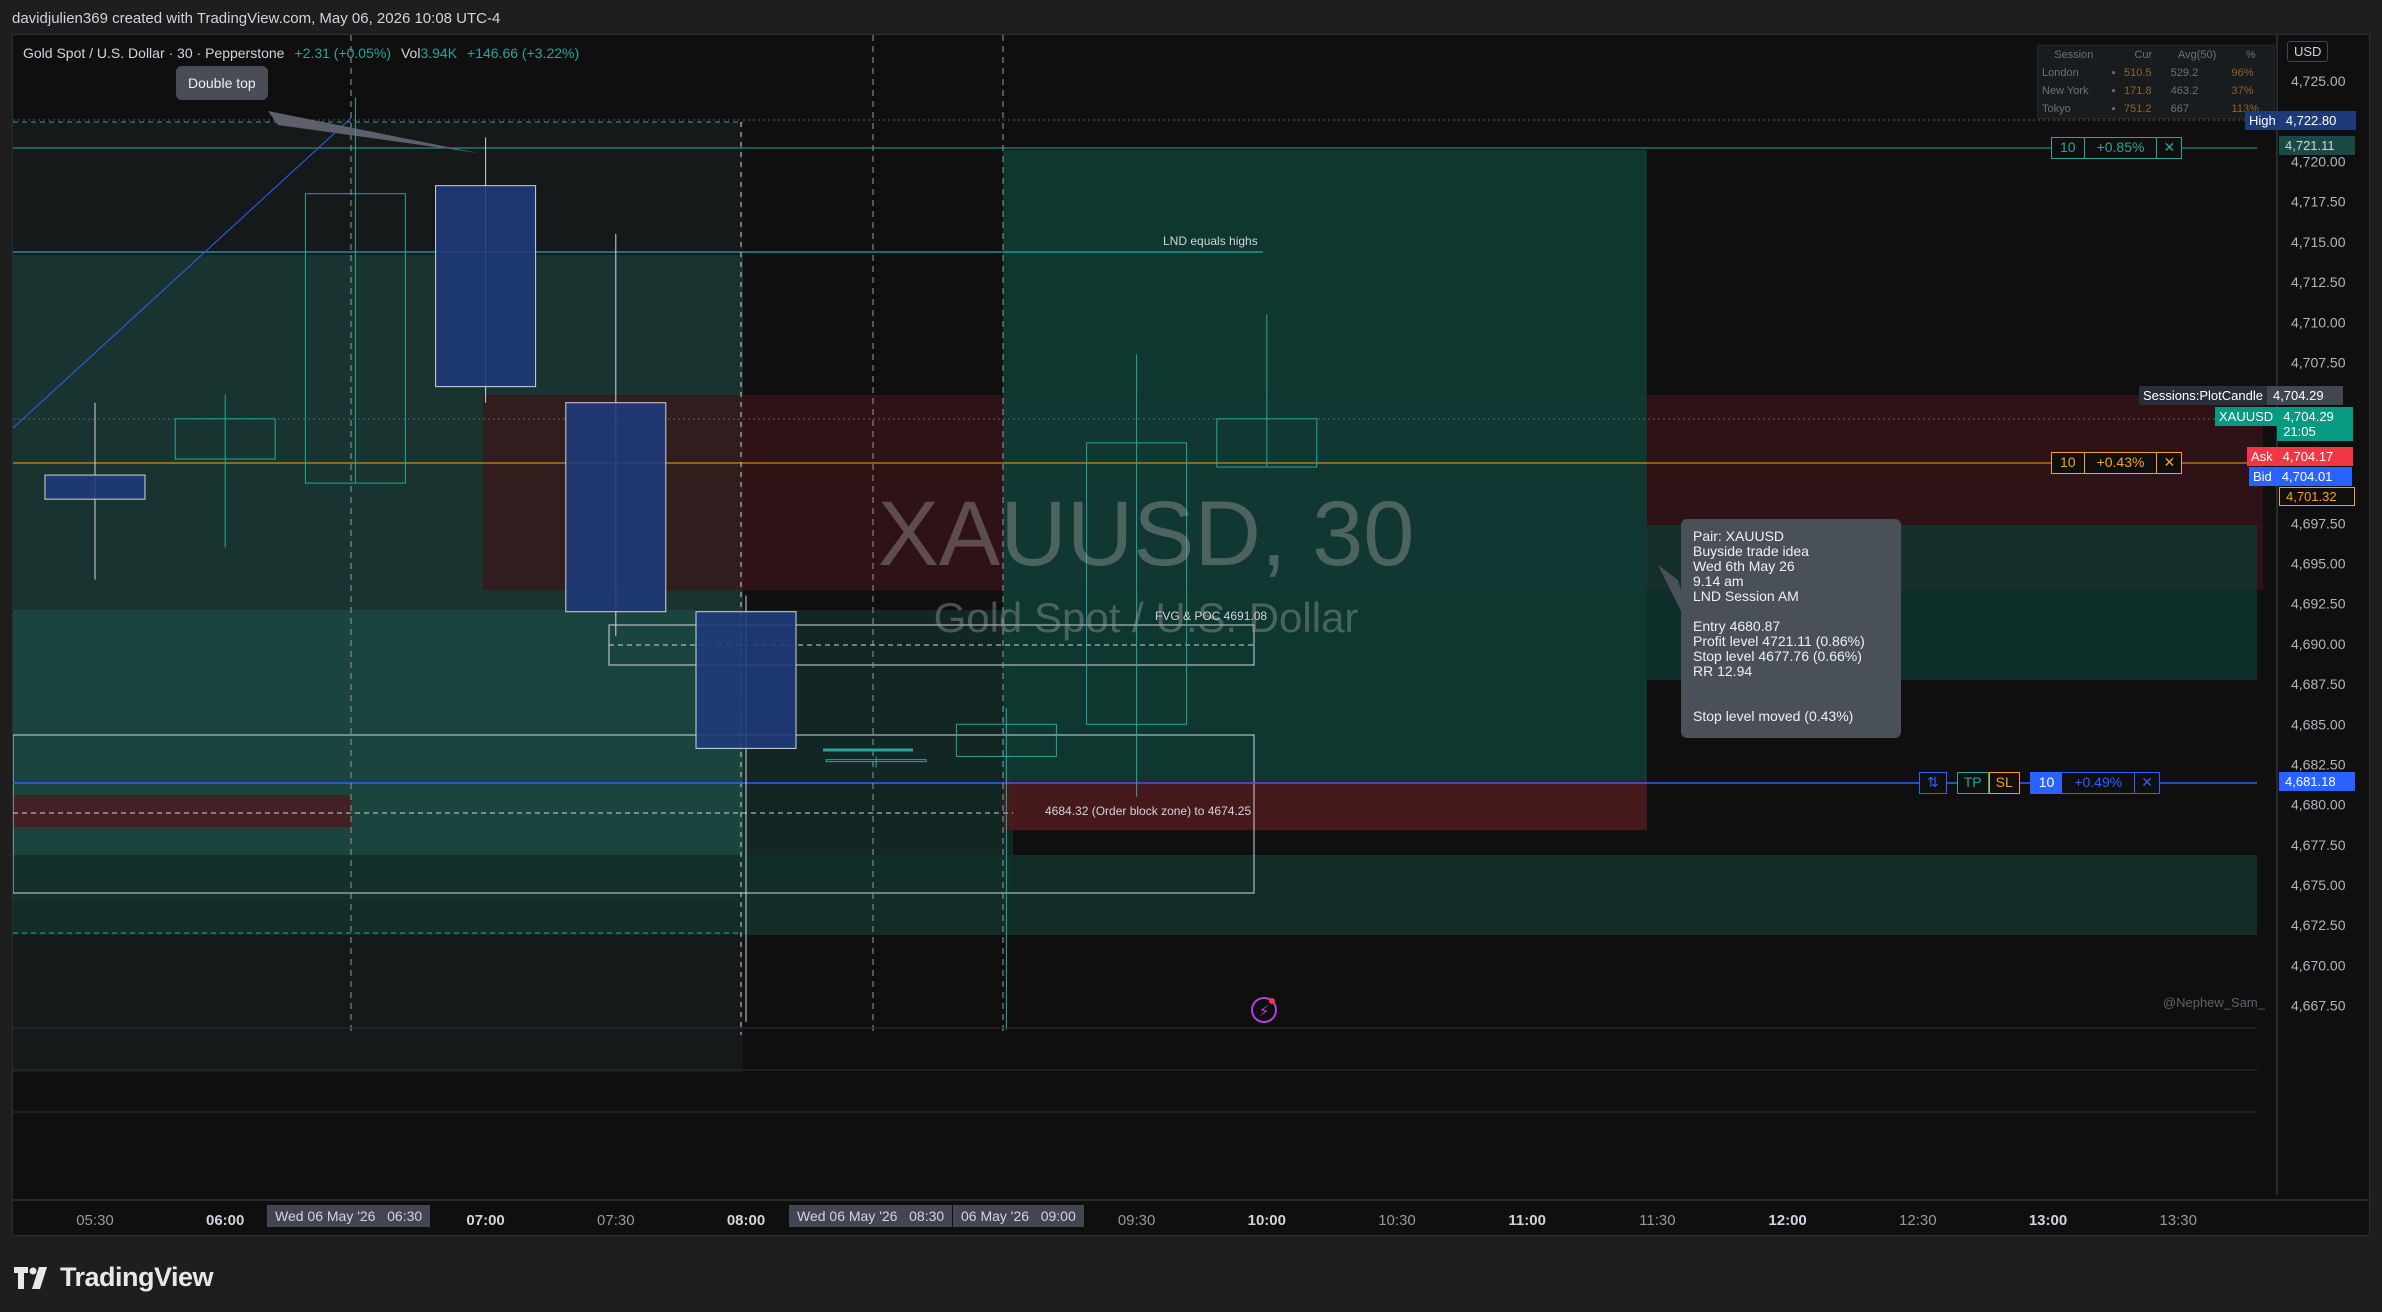 The height and width of the screenshot is (1312, 2382). Describe the element at coordinates (2318, 965) in the screenshot. I see `price-tick-label: 4,670.00` at that location.